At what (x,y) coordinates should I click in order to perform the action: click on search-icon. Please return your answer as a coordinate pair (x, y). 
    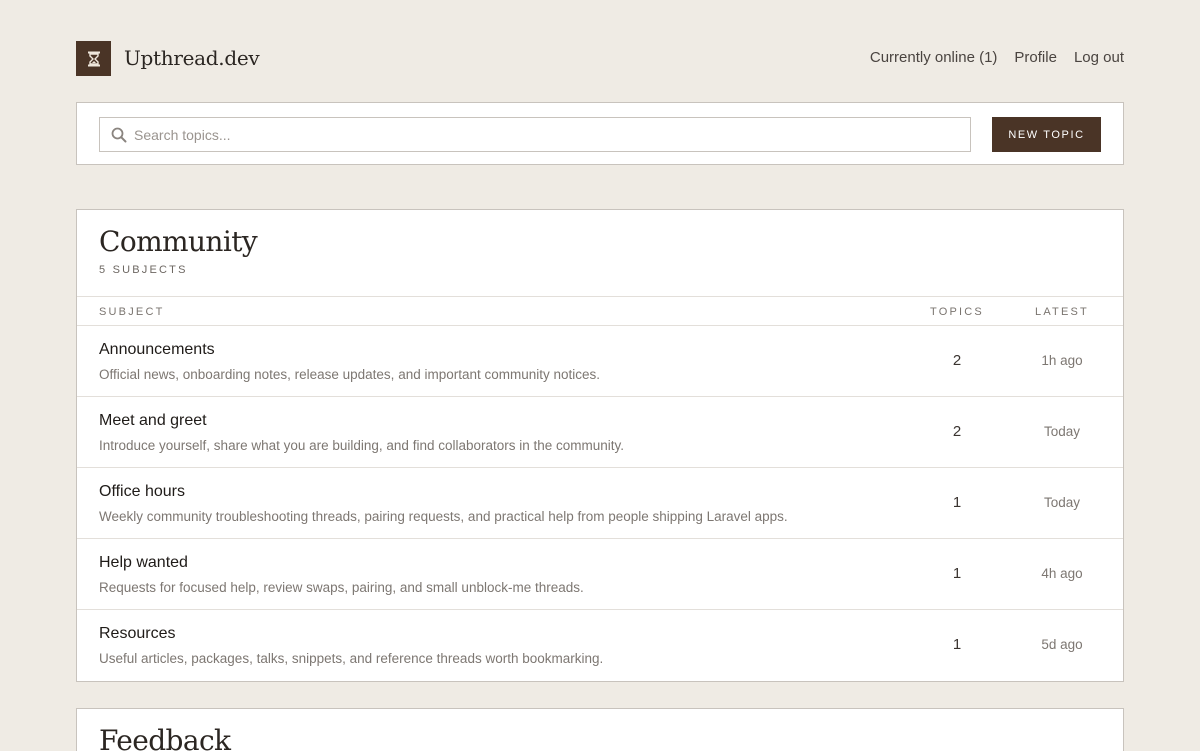
    Looking at the image, I should click on (119, 135).